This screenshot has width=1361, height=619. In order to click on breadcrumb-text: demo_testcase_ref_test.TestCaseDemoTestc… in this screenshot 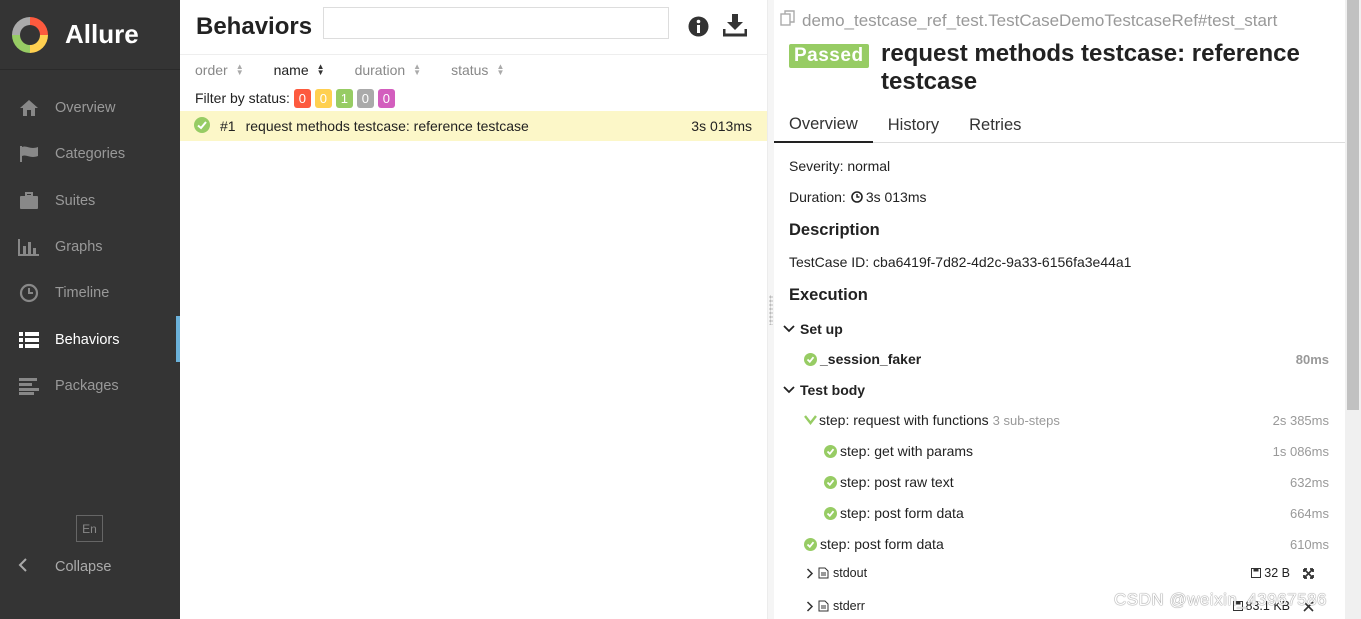, I will do `click(1040, 20)`.